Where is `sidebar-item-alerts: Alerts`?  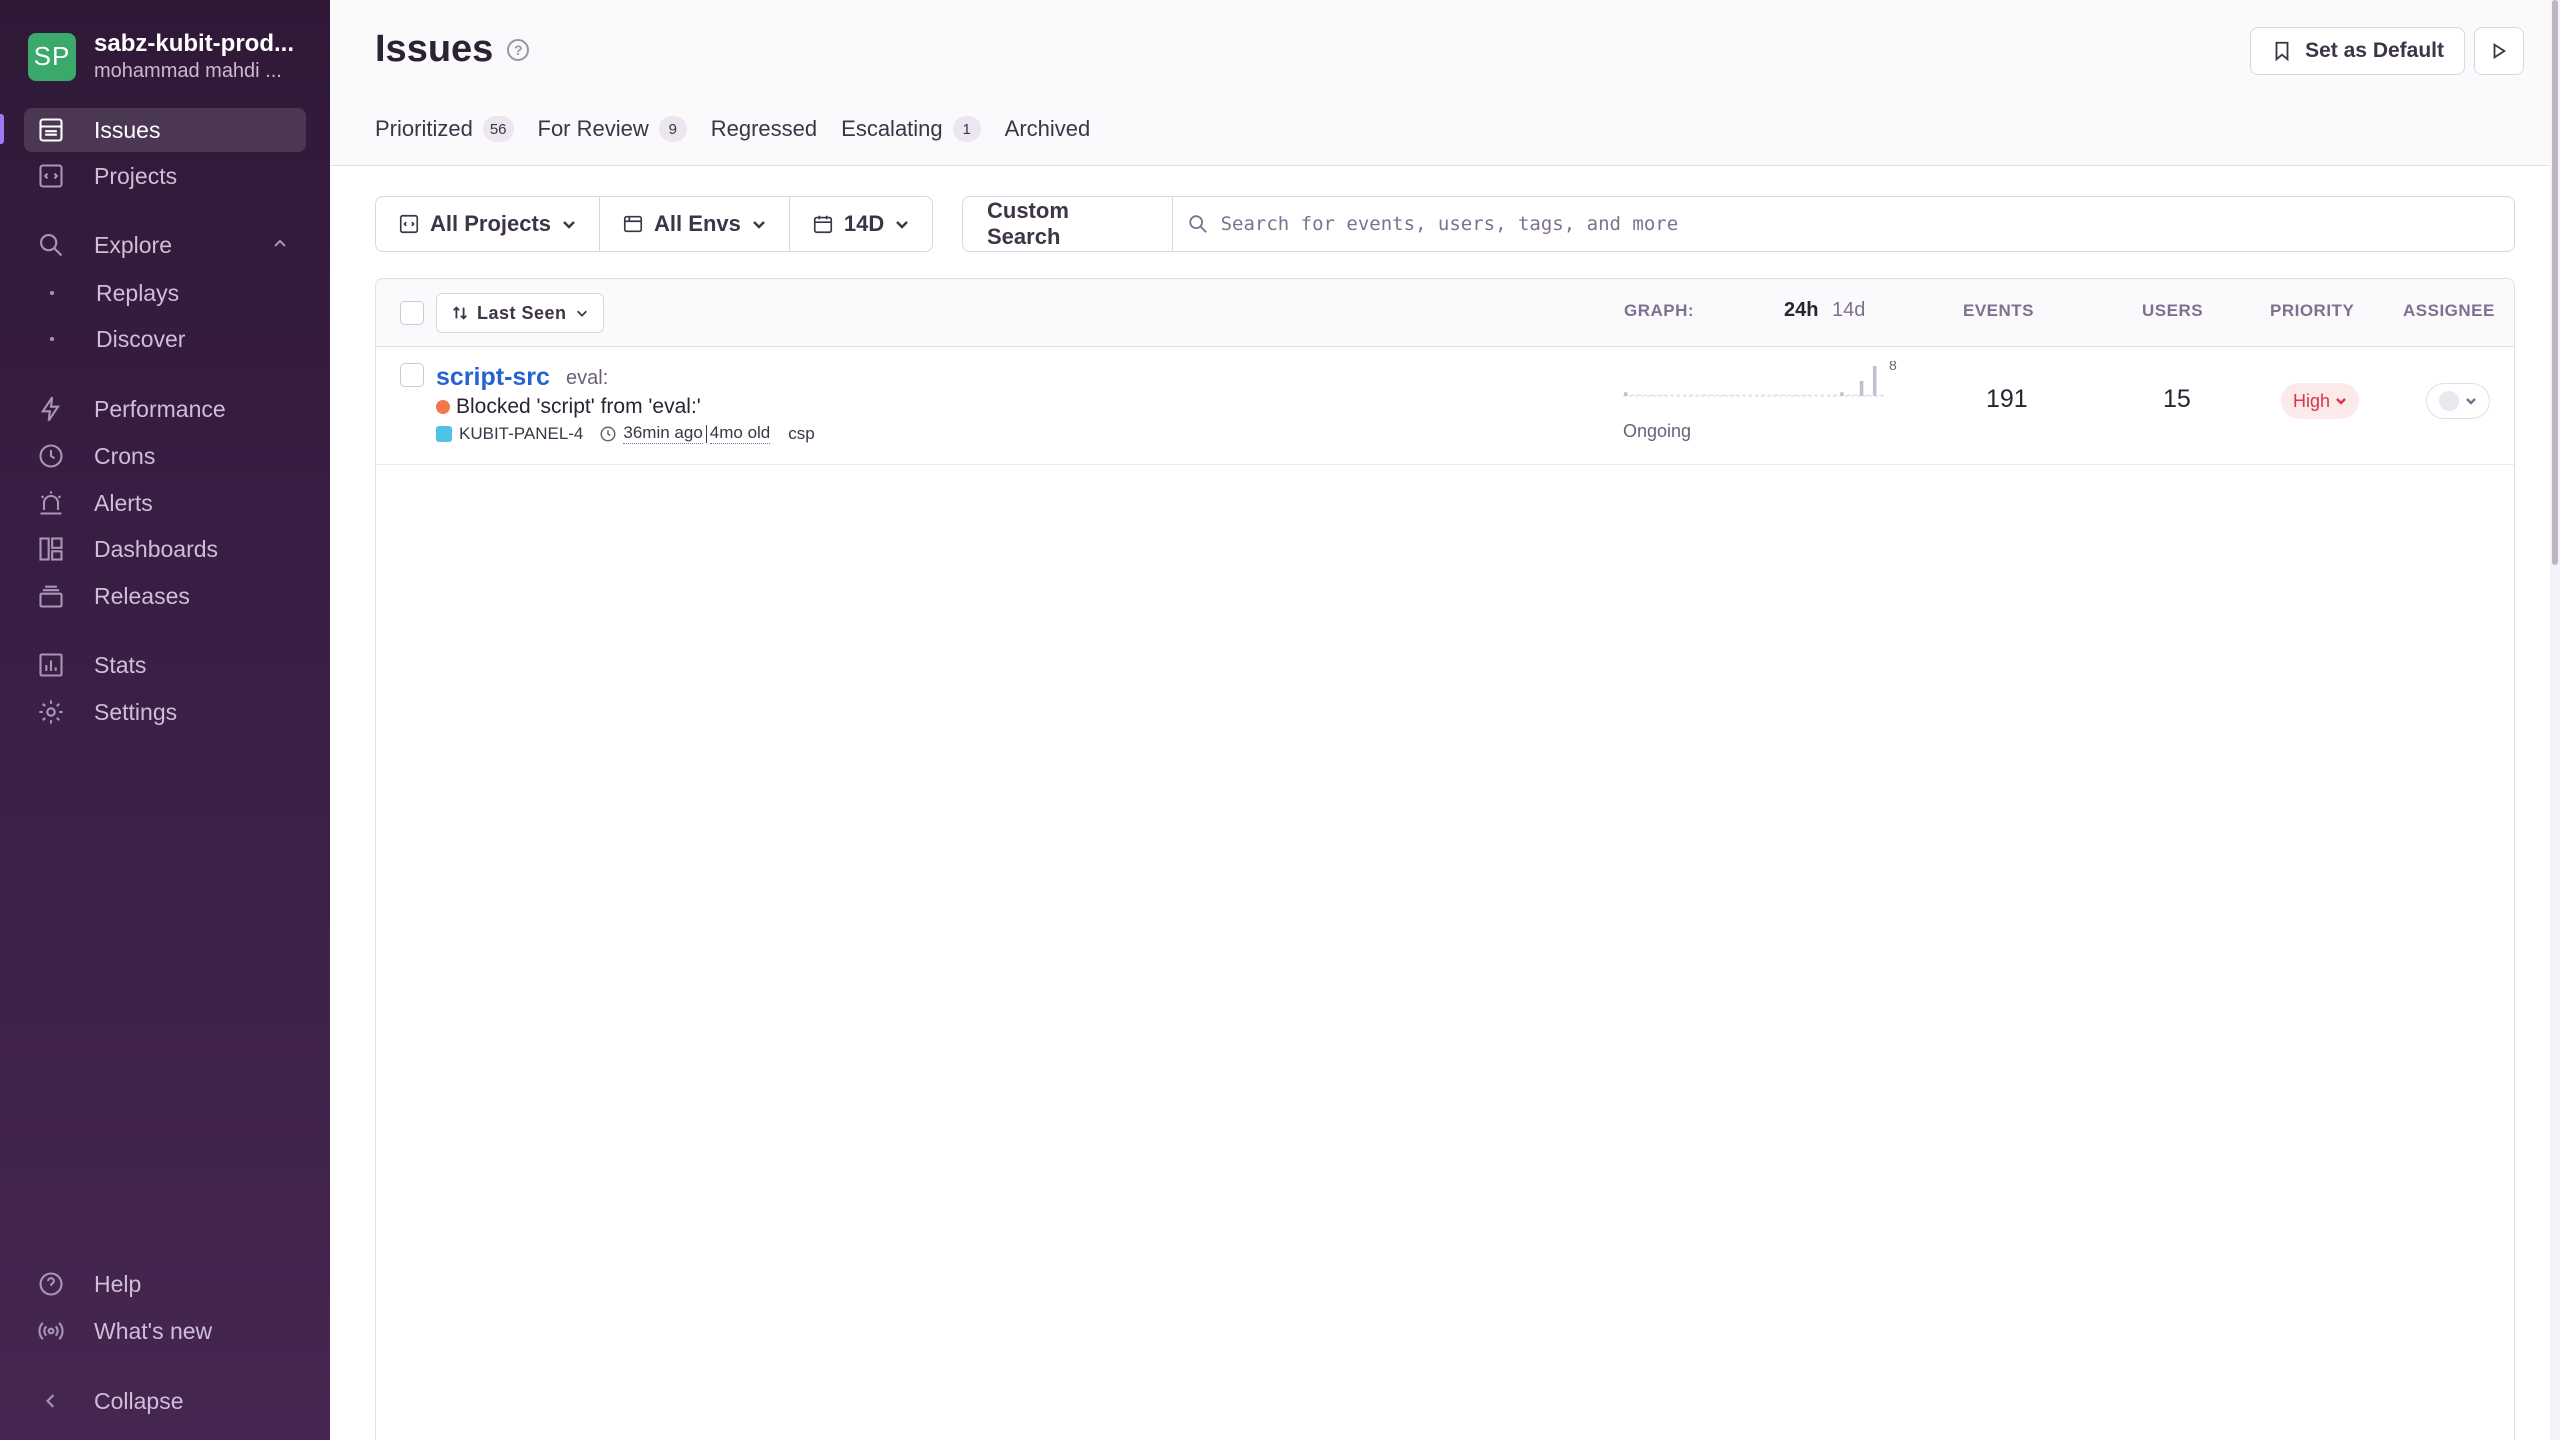 sidebar-item-alerts: Alerts is located at coordinates (165, 503).